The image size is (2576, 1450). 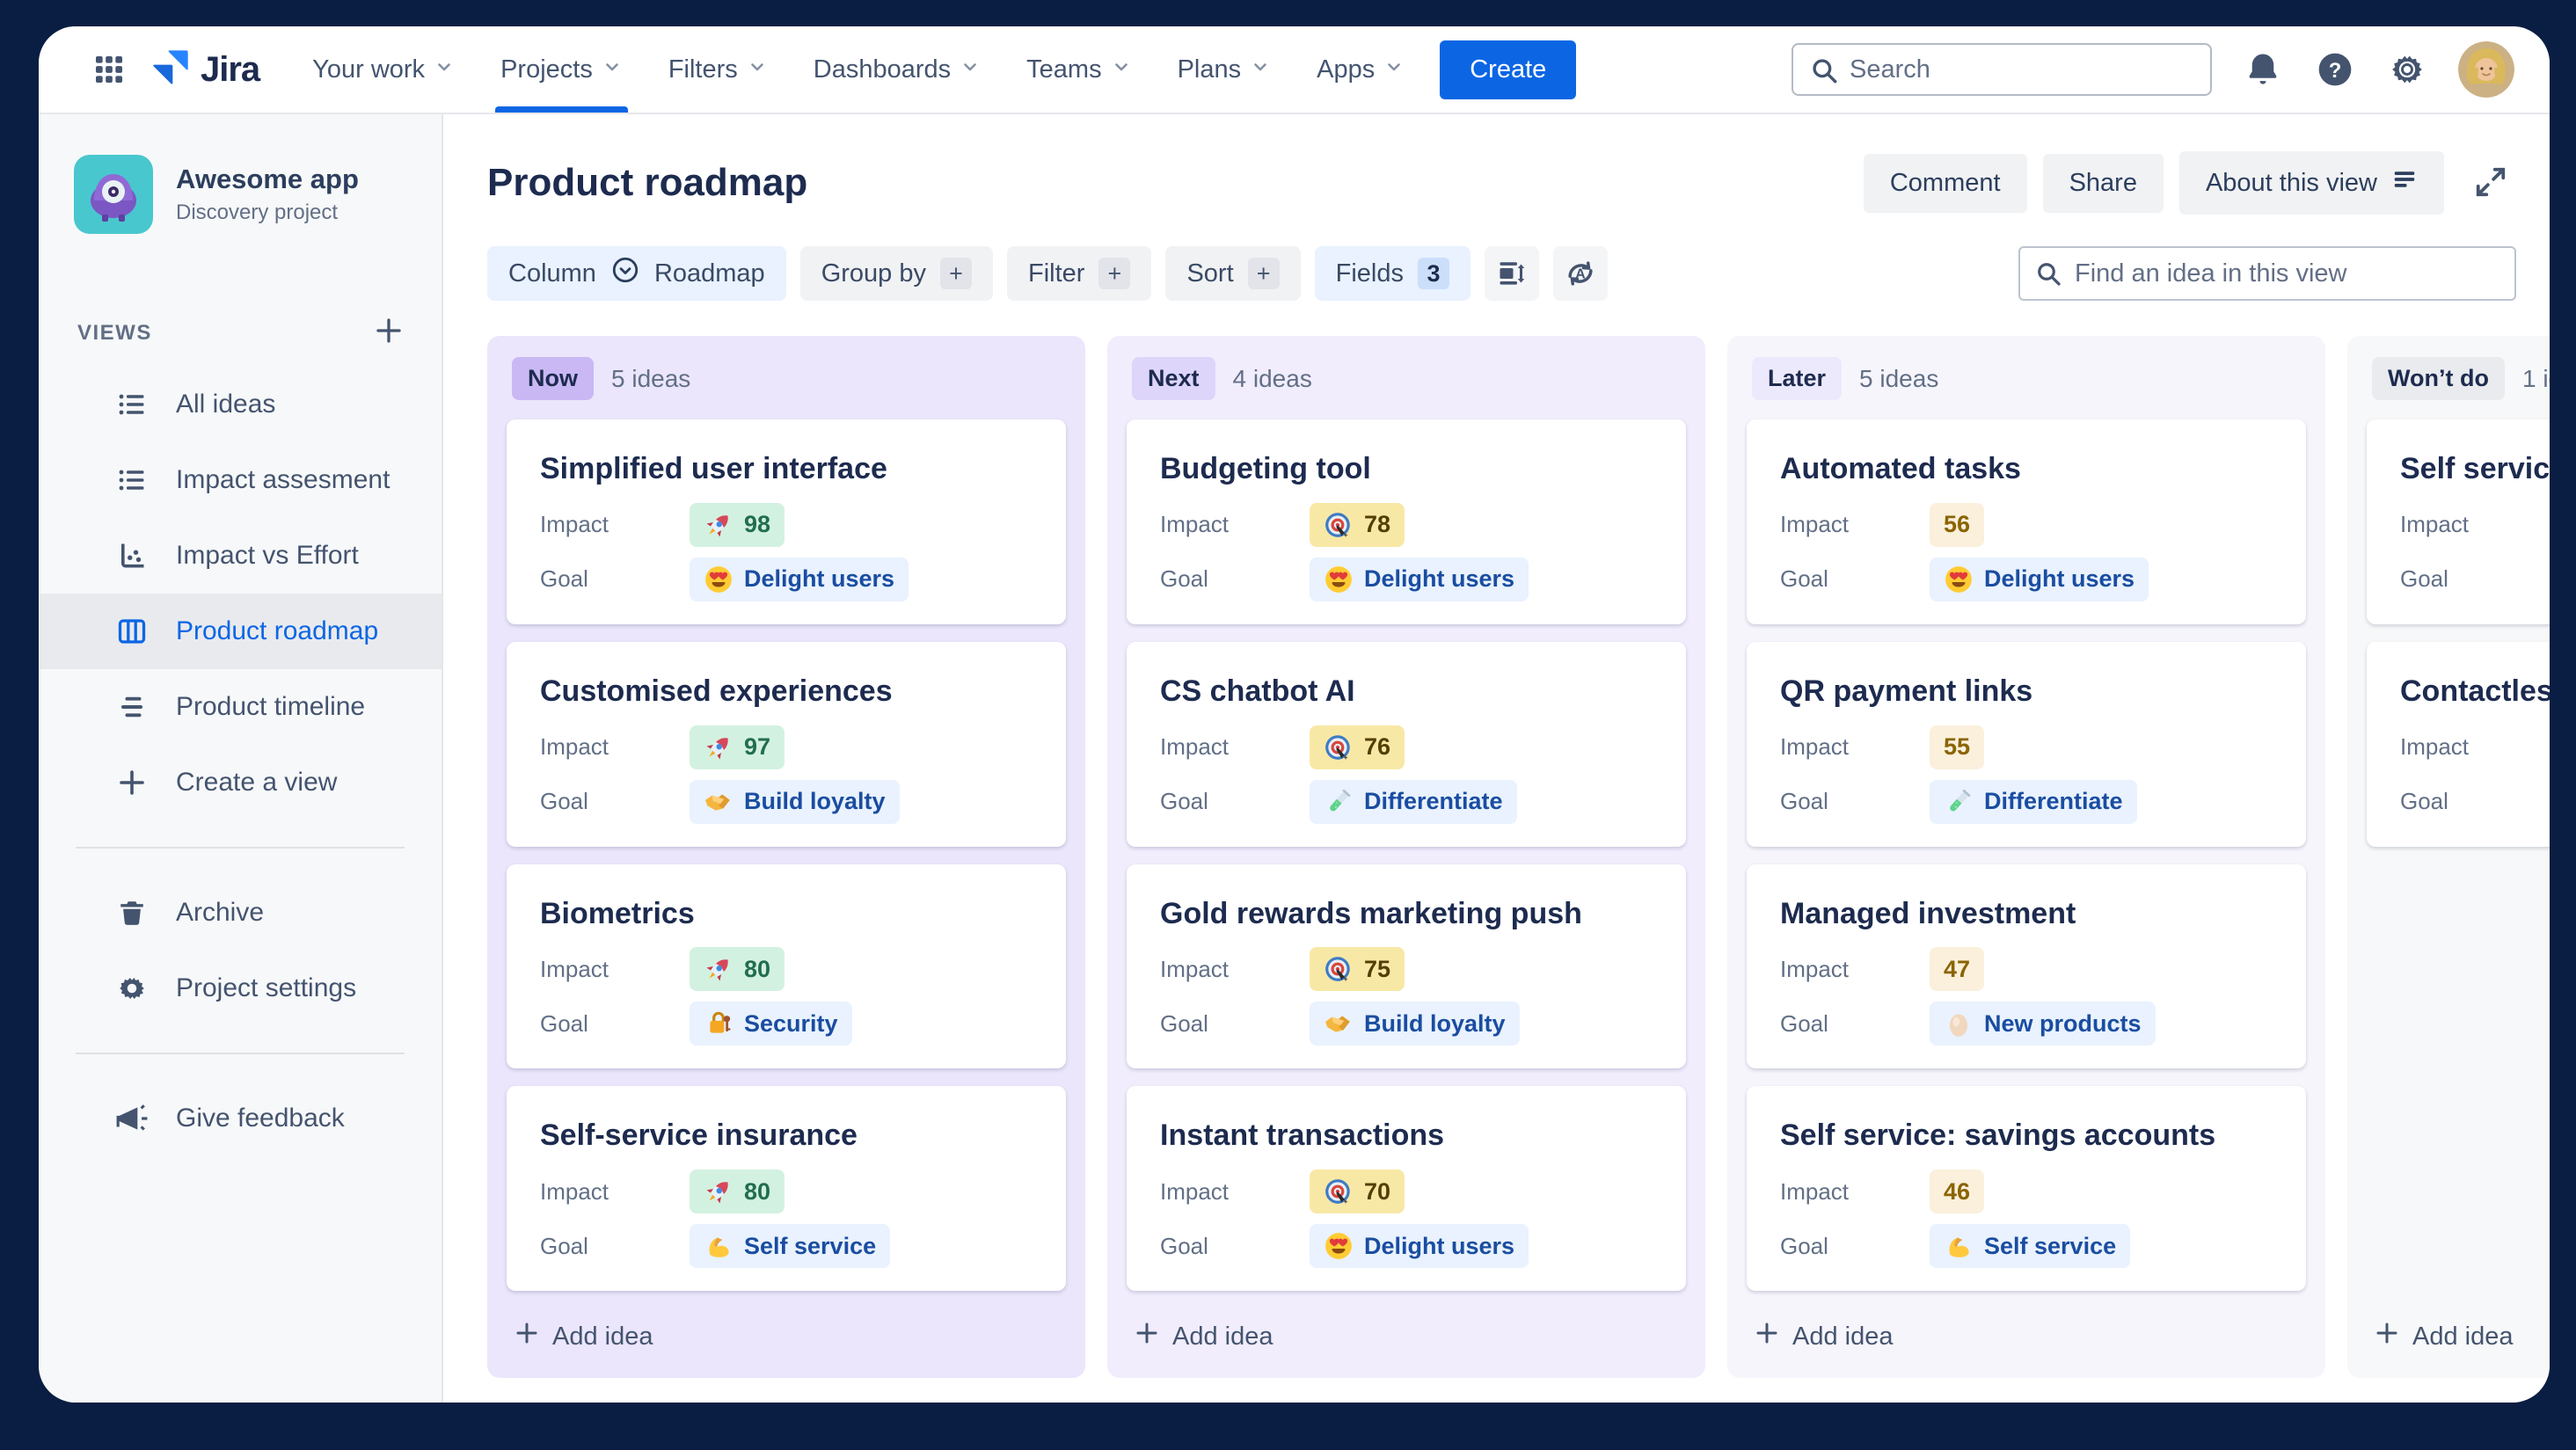 What do you see at coordinates (1360, 69) in the screenshot?
I see `nav-item-apps: Apps` at bounding box center [1360, 69].